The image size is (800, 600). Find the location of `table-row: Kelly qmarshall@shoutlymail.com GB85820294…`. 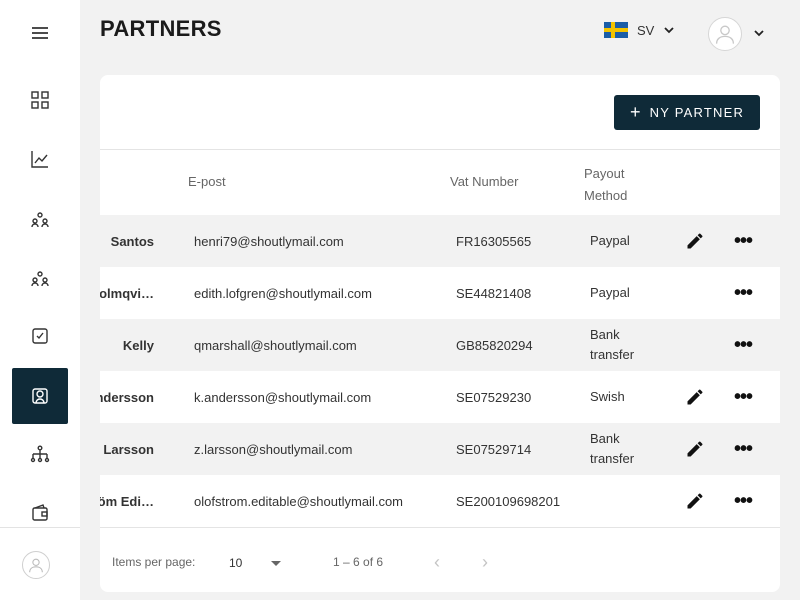

table-row: Kelly qmarshall@shoutlymail.com GB85820294… is located at coordinates (440, 345).